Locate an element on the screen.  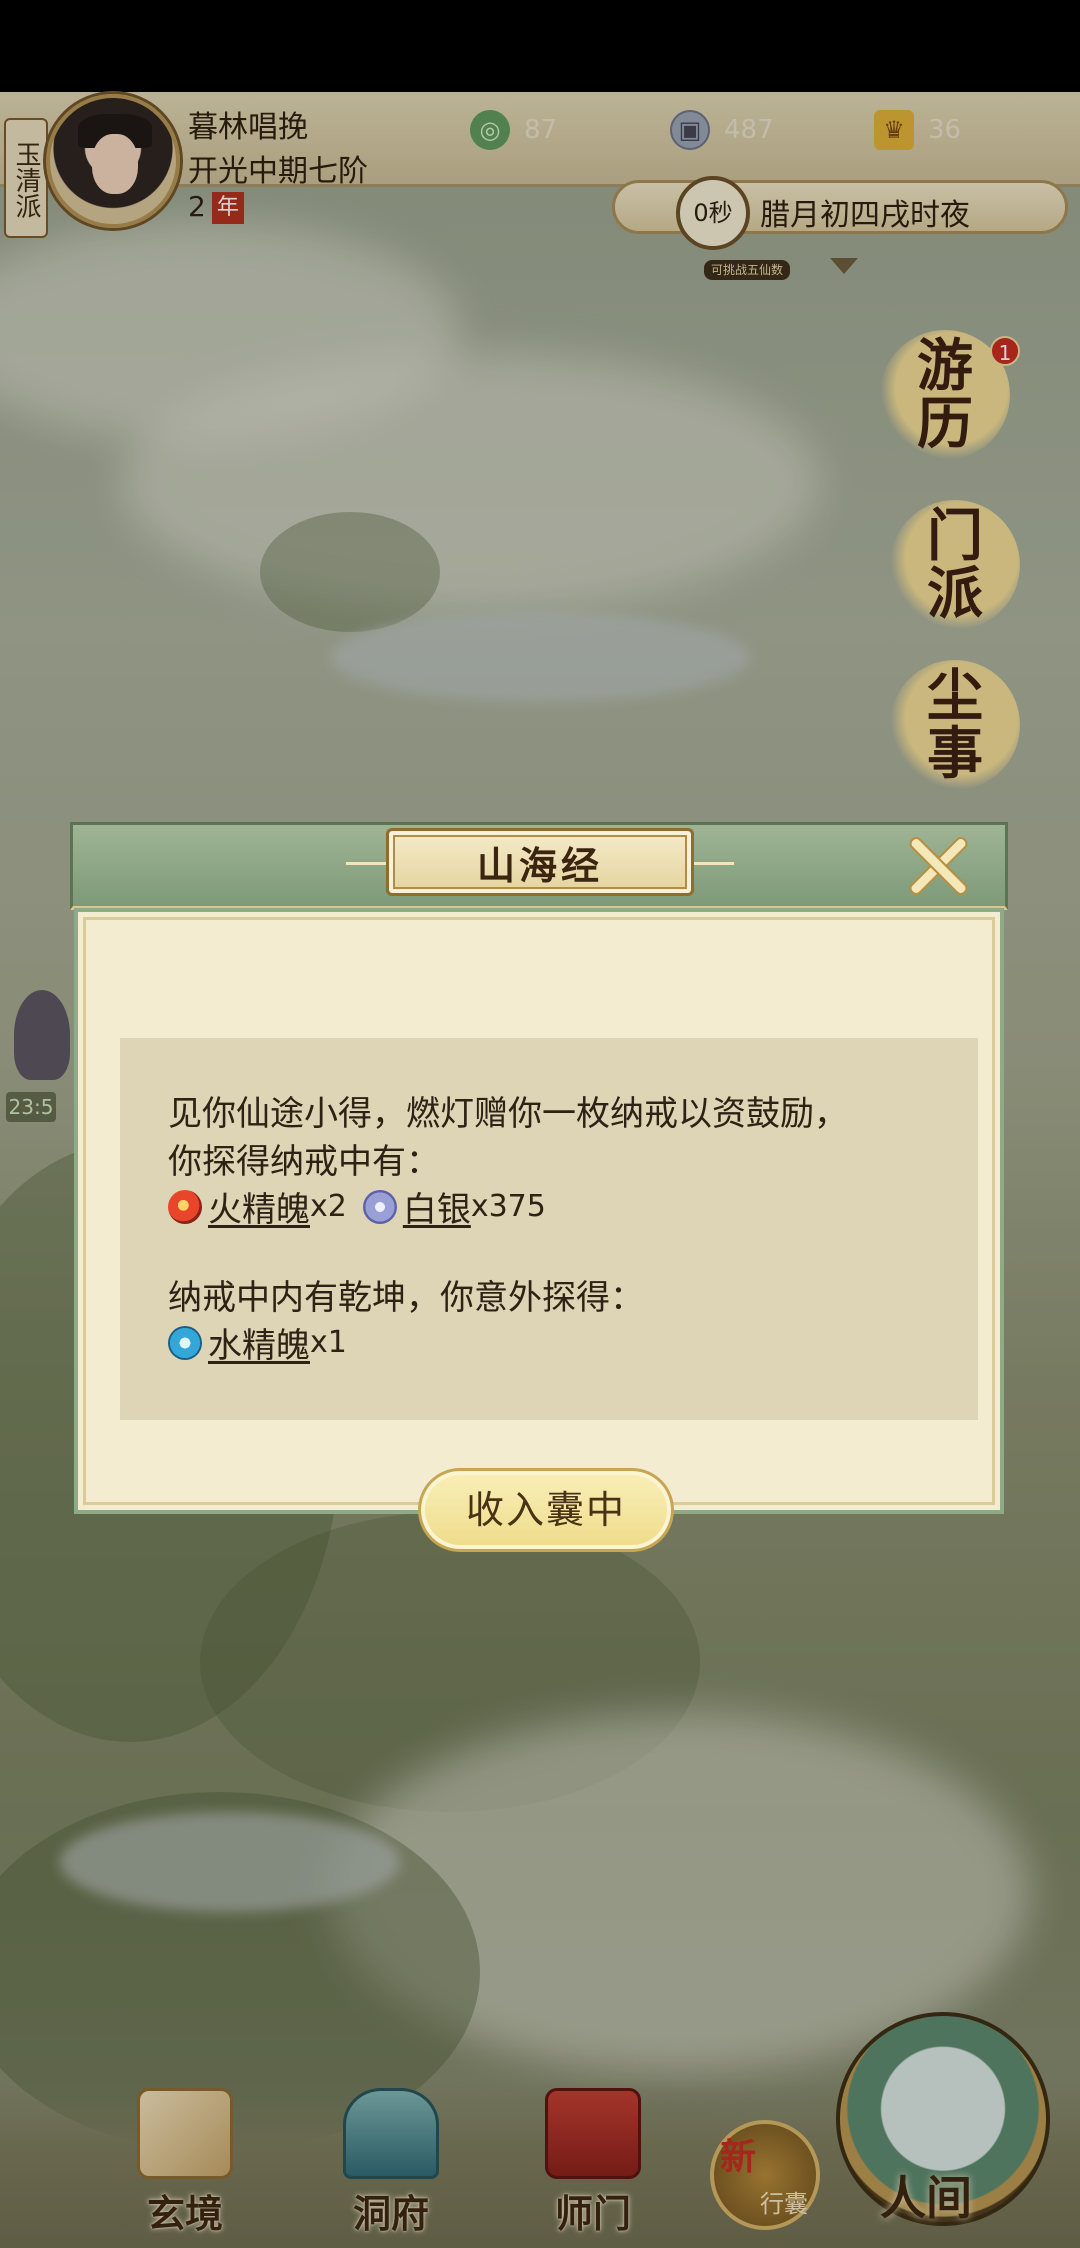
message-line-2: 你探得纳戒中有： is located at coordinates (304, 1162).